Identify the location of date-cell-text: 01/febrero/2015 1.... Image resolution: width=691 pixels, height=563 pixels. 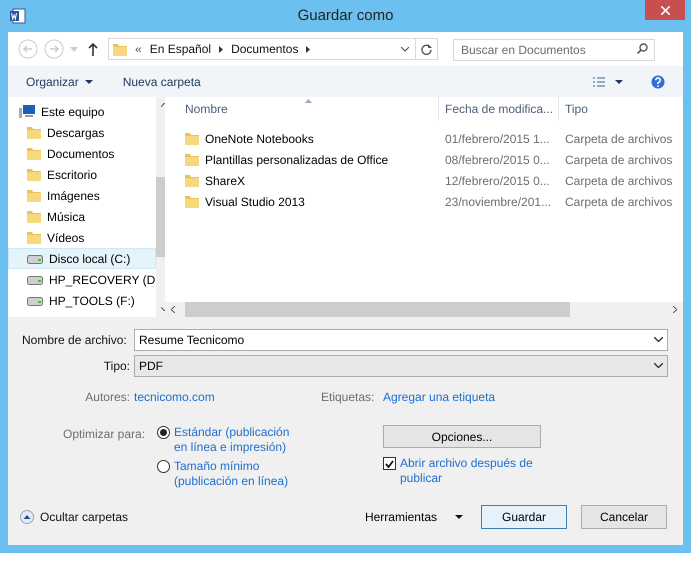
(497, 139).